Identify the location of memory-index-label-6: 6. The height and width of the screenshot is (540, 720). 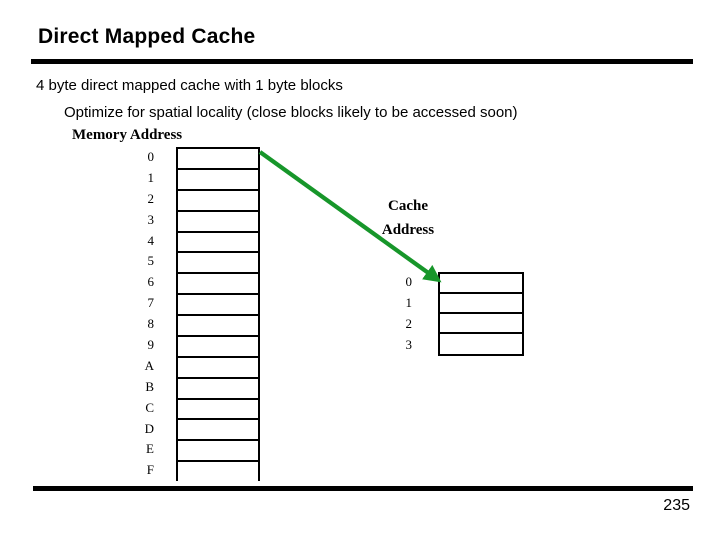
(151, 282).